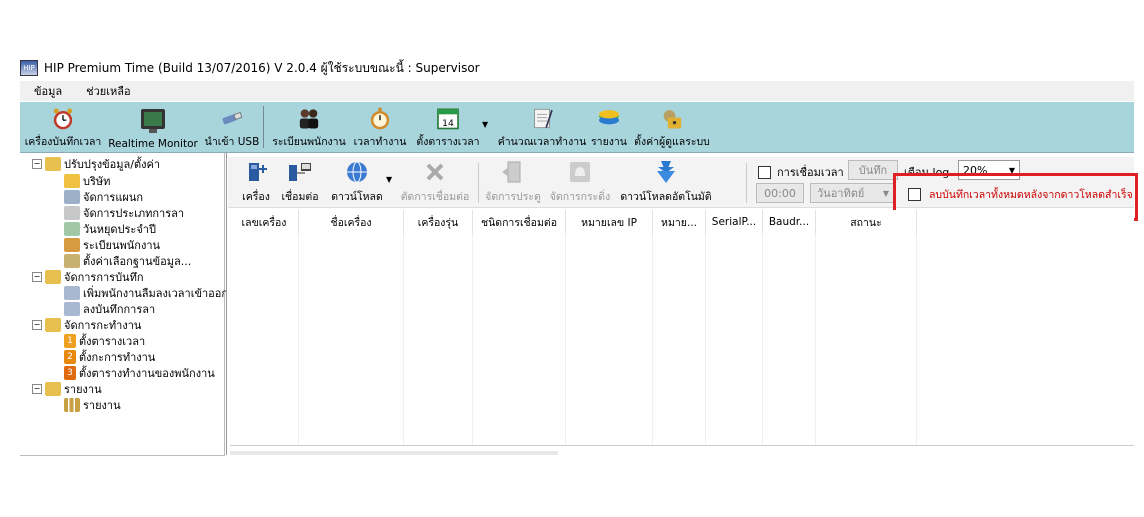 This screenshot has width=1144, height=517. Describe the element at coordinates (672, 142) in the screenshot. I see `toolbar-label: ตั้งค่าผู้ดูแลระบบ` at that location.